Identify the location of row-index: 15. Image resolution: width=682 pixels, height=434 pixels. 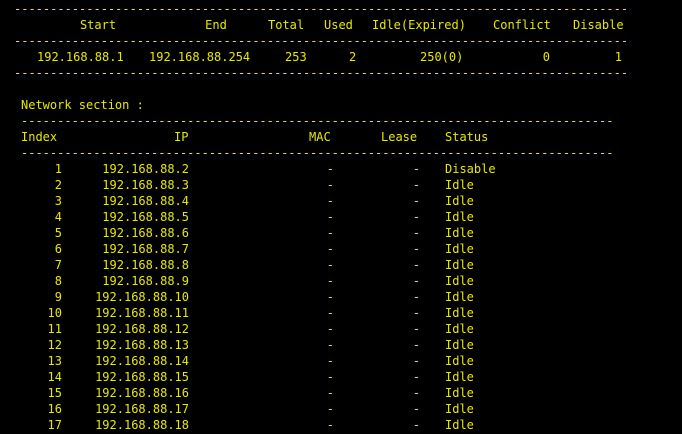
(54, 393).